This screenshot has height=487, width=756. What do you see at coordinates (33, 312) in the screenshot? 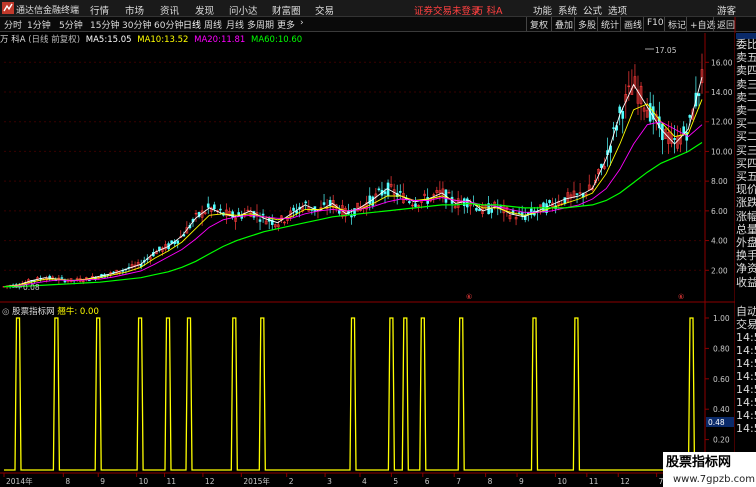
I see `indicator-title: 股票指标网` at bounding box center [33, 312].